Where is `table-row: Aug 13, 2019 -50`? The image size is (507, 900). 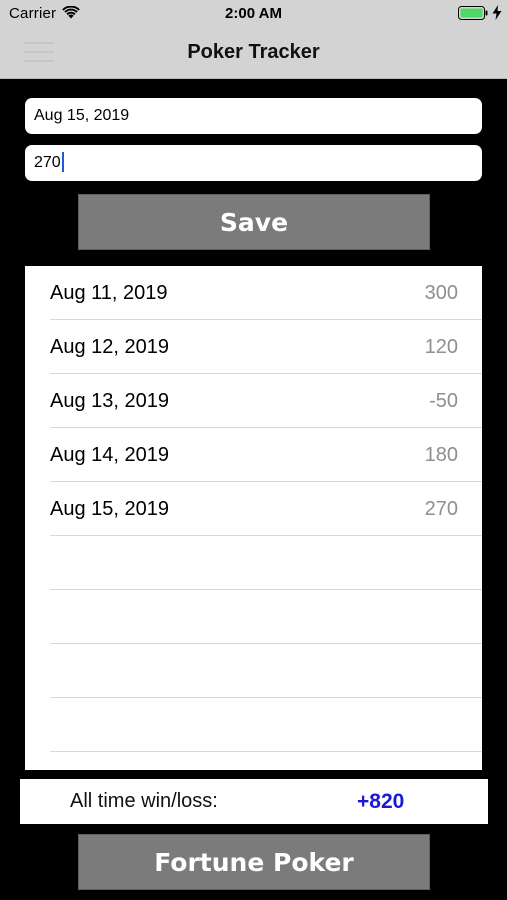 table-row: Aug 13, 2019 -50 is located at coordinates (266, 401).